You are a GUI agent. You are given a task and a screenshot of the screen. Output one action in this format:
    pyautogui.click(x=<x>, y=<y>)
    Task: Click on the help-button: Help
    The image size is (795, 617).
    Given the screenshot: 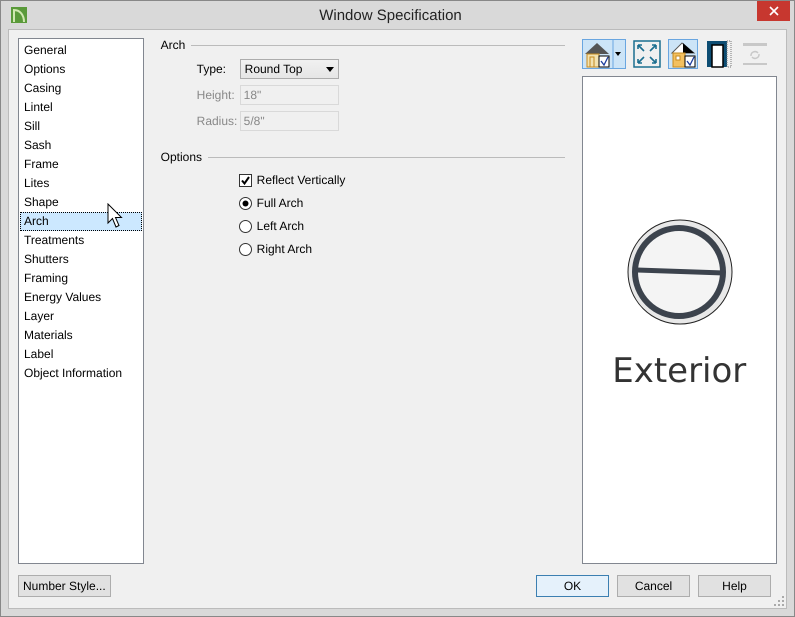 What is the action you would take?
    pyautogui.click(x=734, y=586)
    